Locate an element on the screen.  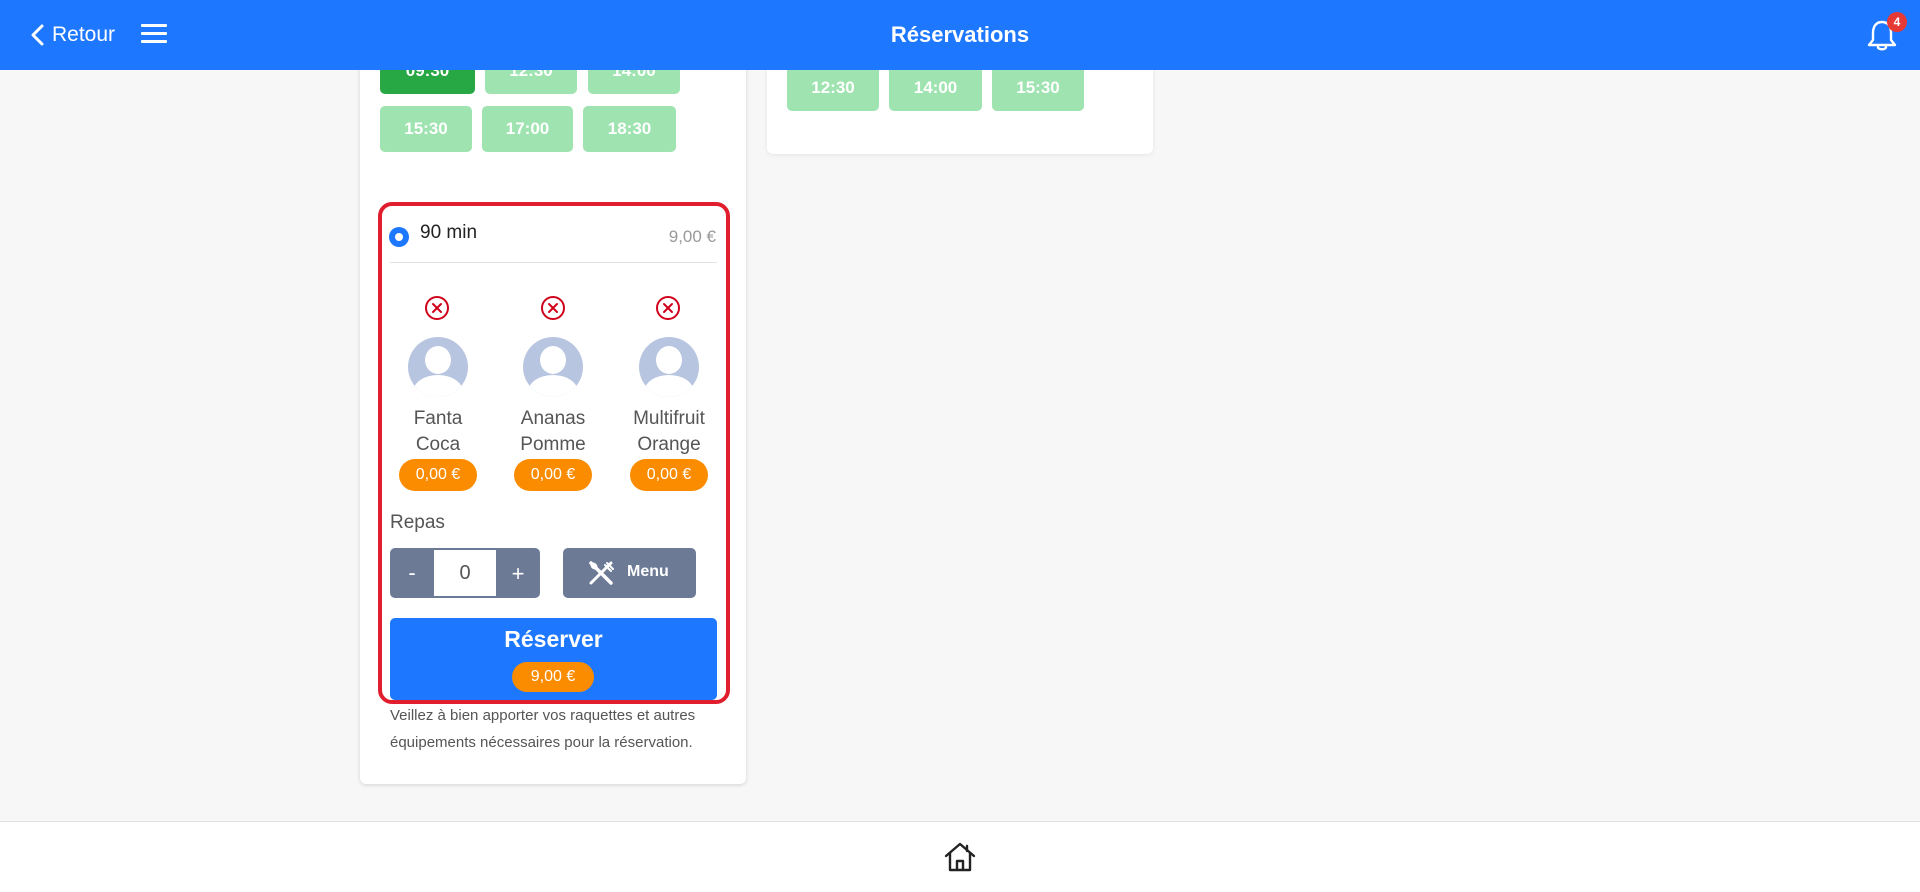
top-bar: Retour Réservations 4 is located at coordinates (960, 35).